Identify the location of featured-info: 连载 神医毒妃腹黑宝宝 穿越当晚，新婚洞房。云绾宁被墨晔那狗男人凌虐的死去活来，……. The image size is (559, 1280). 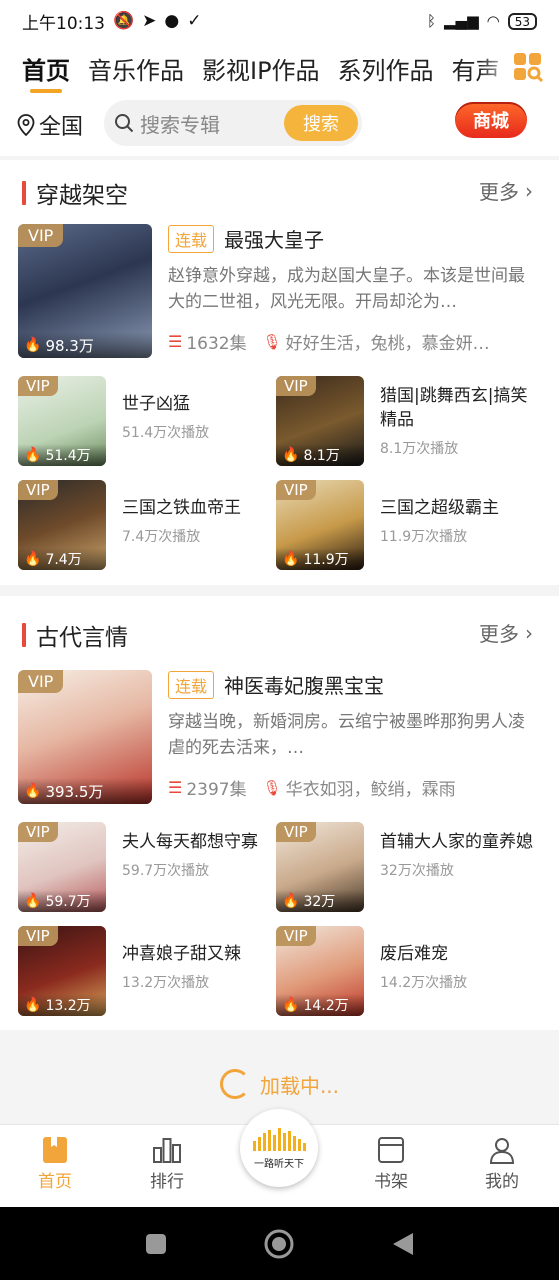
(354, 735).